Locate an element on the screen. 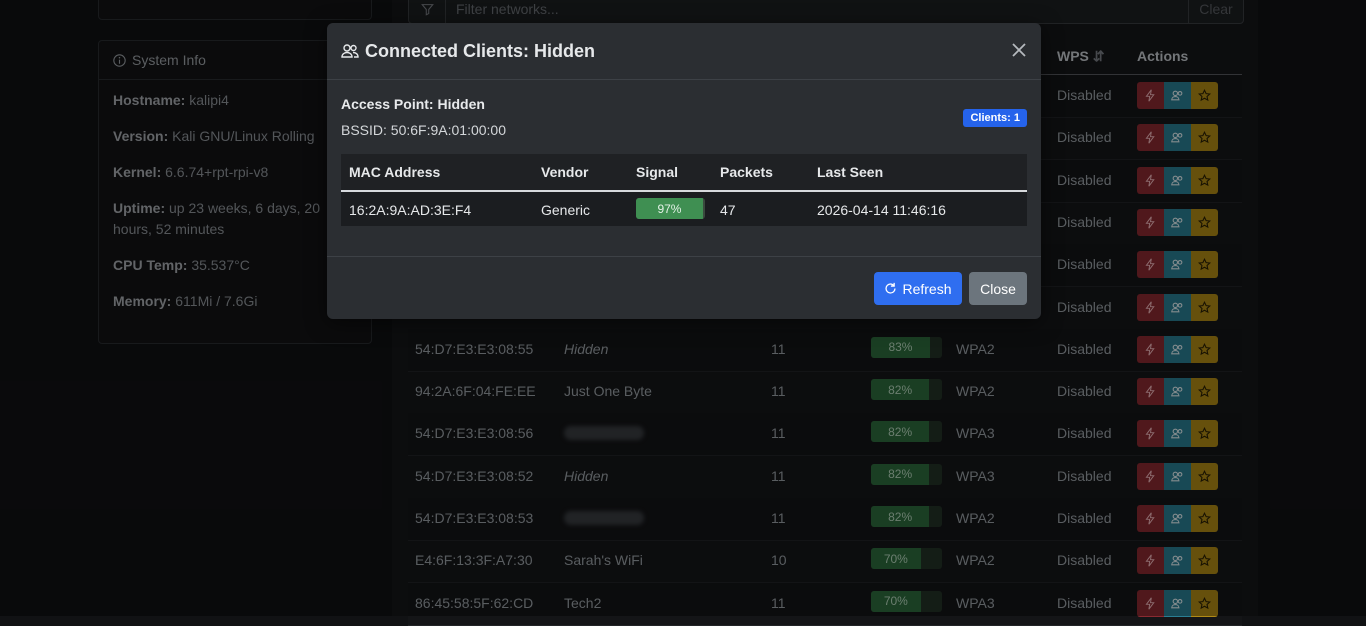 The width and height of the screenshot is (1366, 626). clients-count-badge: Clients: 1 is located at coordinates (995, 118).